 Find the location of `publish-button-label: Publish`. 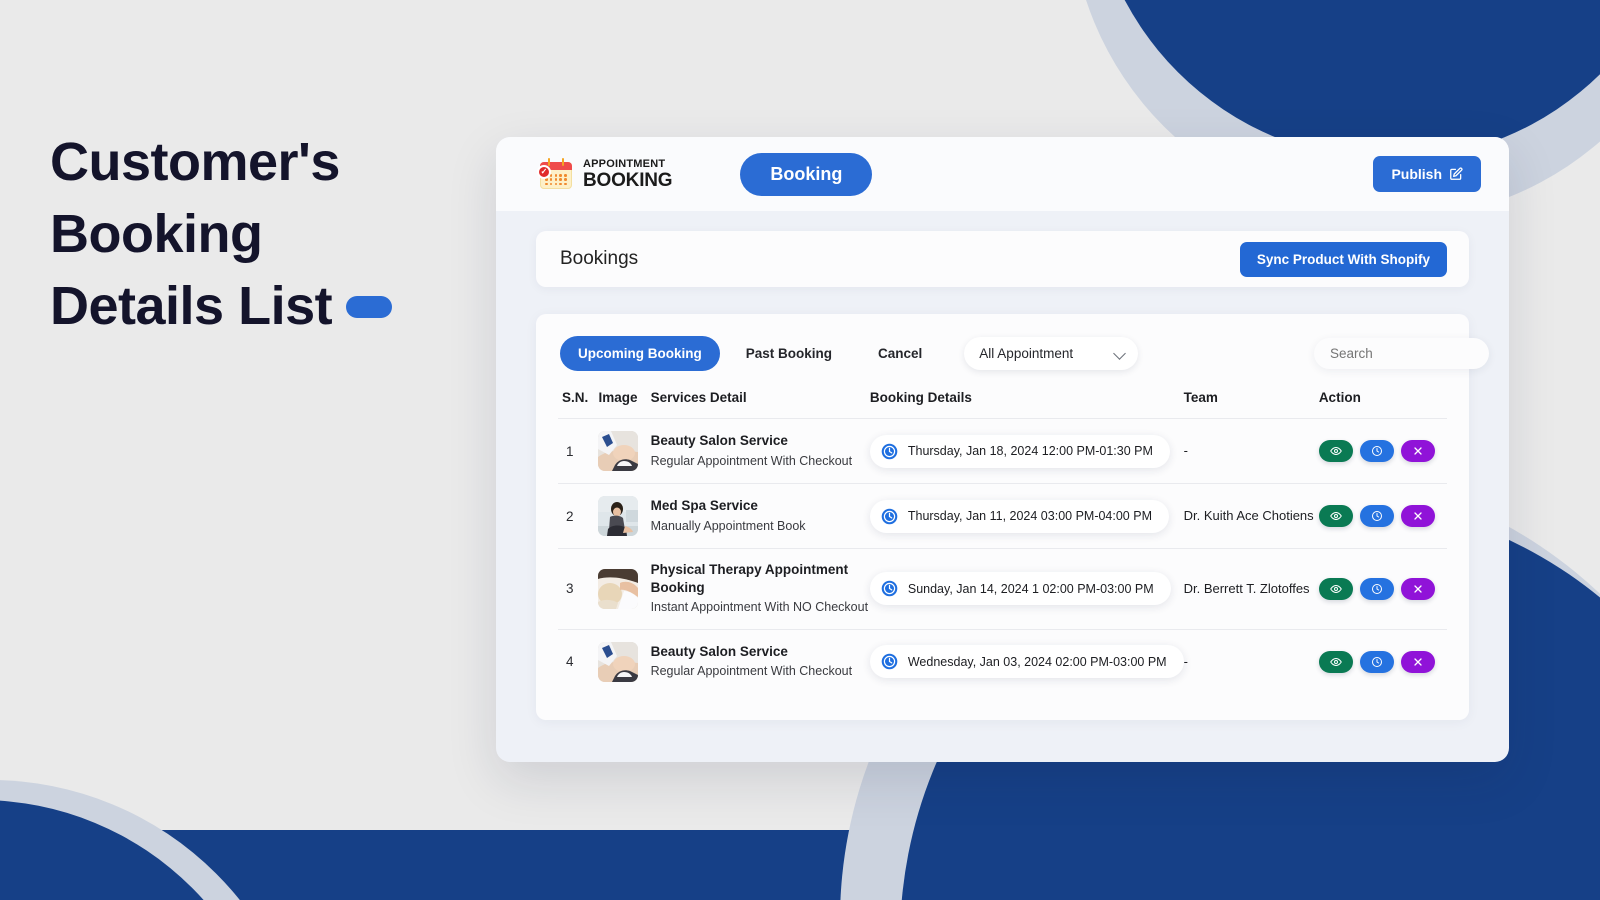

publish-button-label: Publish is located at coordinates (1416, 174).